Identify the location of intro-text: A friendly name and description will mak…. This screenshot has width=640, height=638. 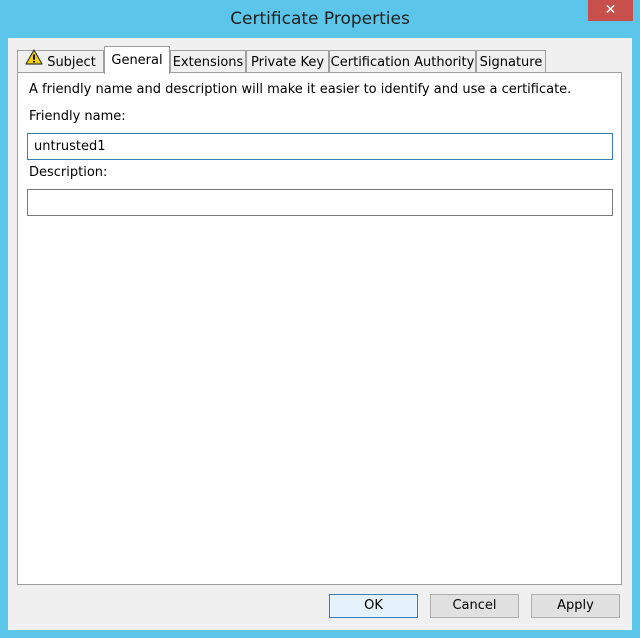
(300, 89).